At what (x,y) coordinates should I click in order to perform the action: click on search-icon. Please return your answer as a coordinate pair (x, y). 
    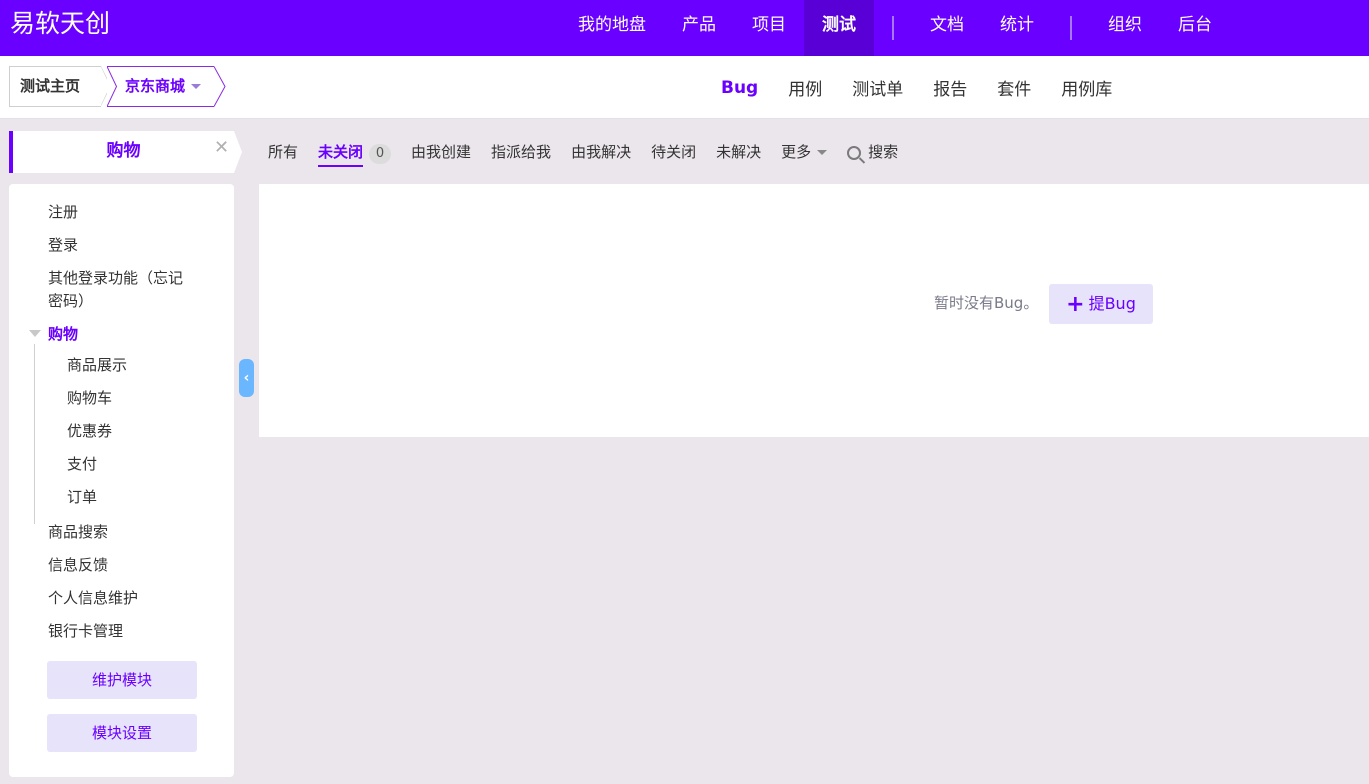
    Looking at the image, I should click on (854, 152).